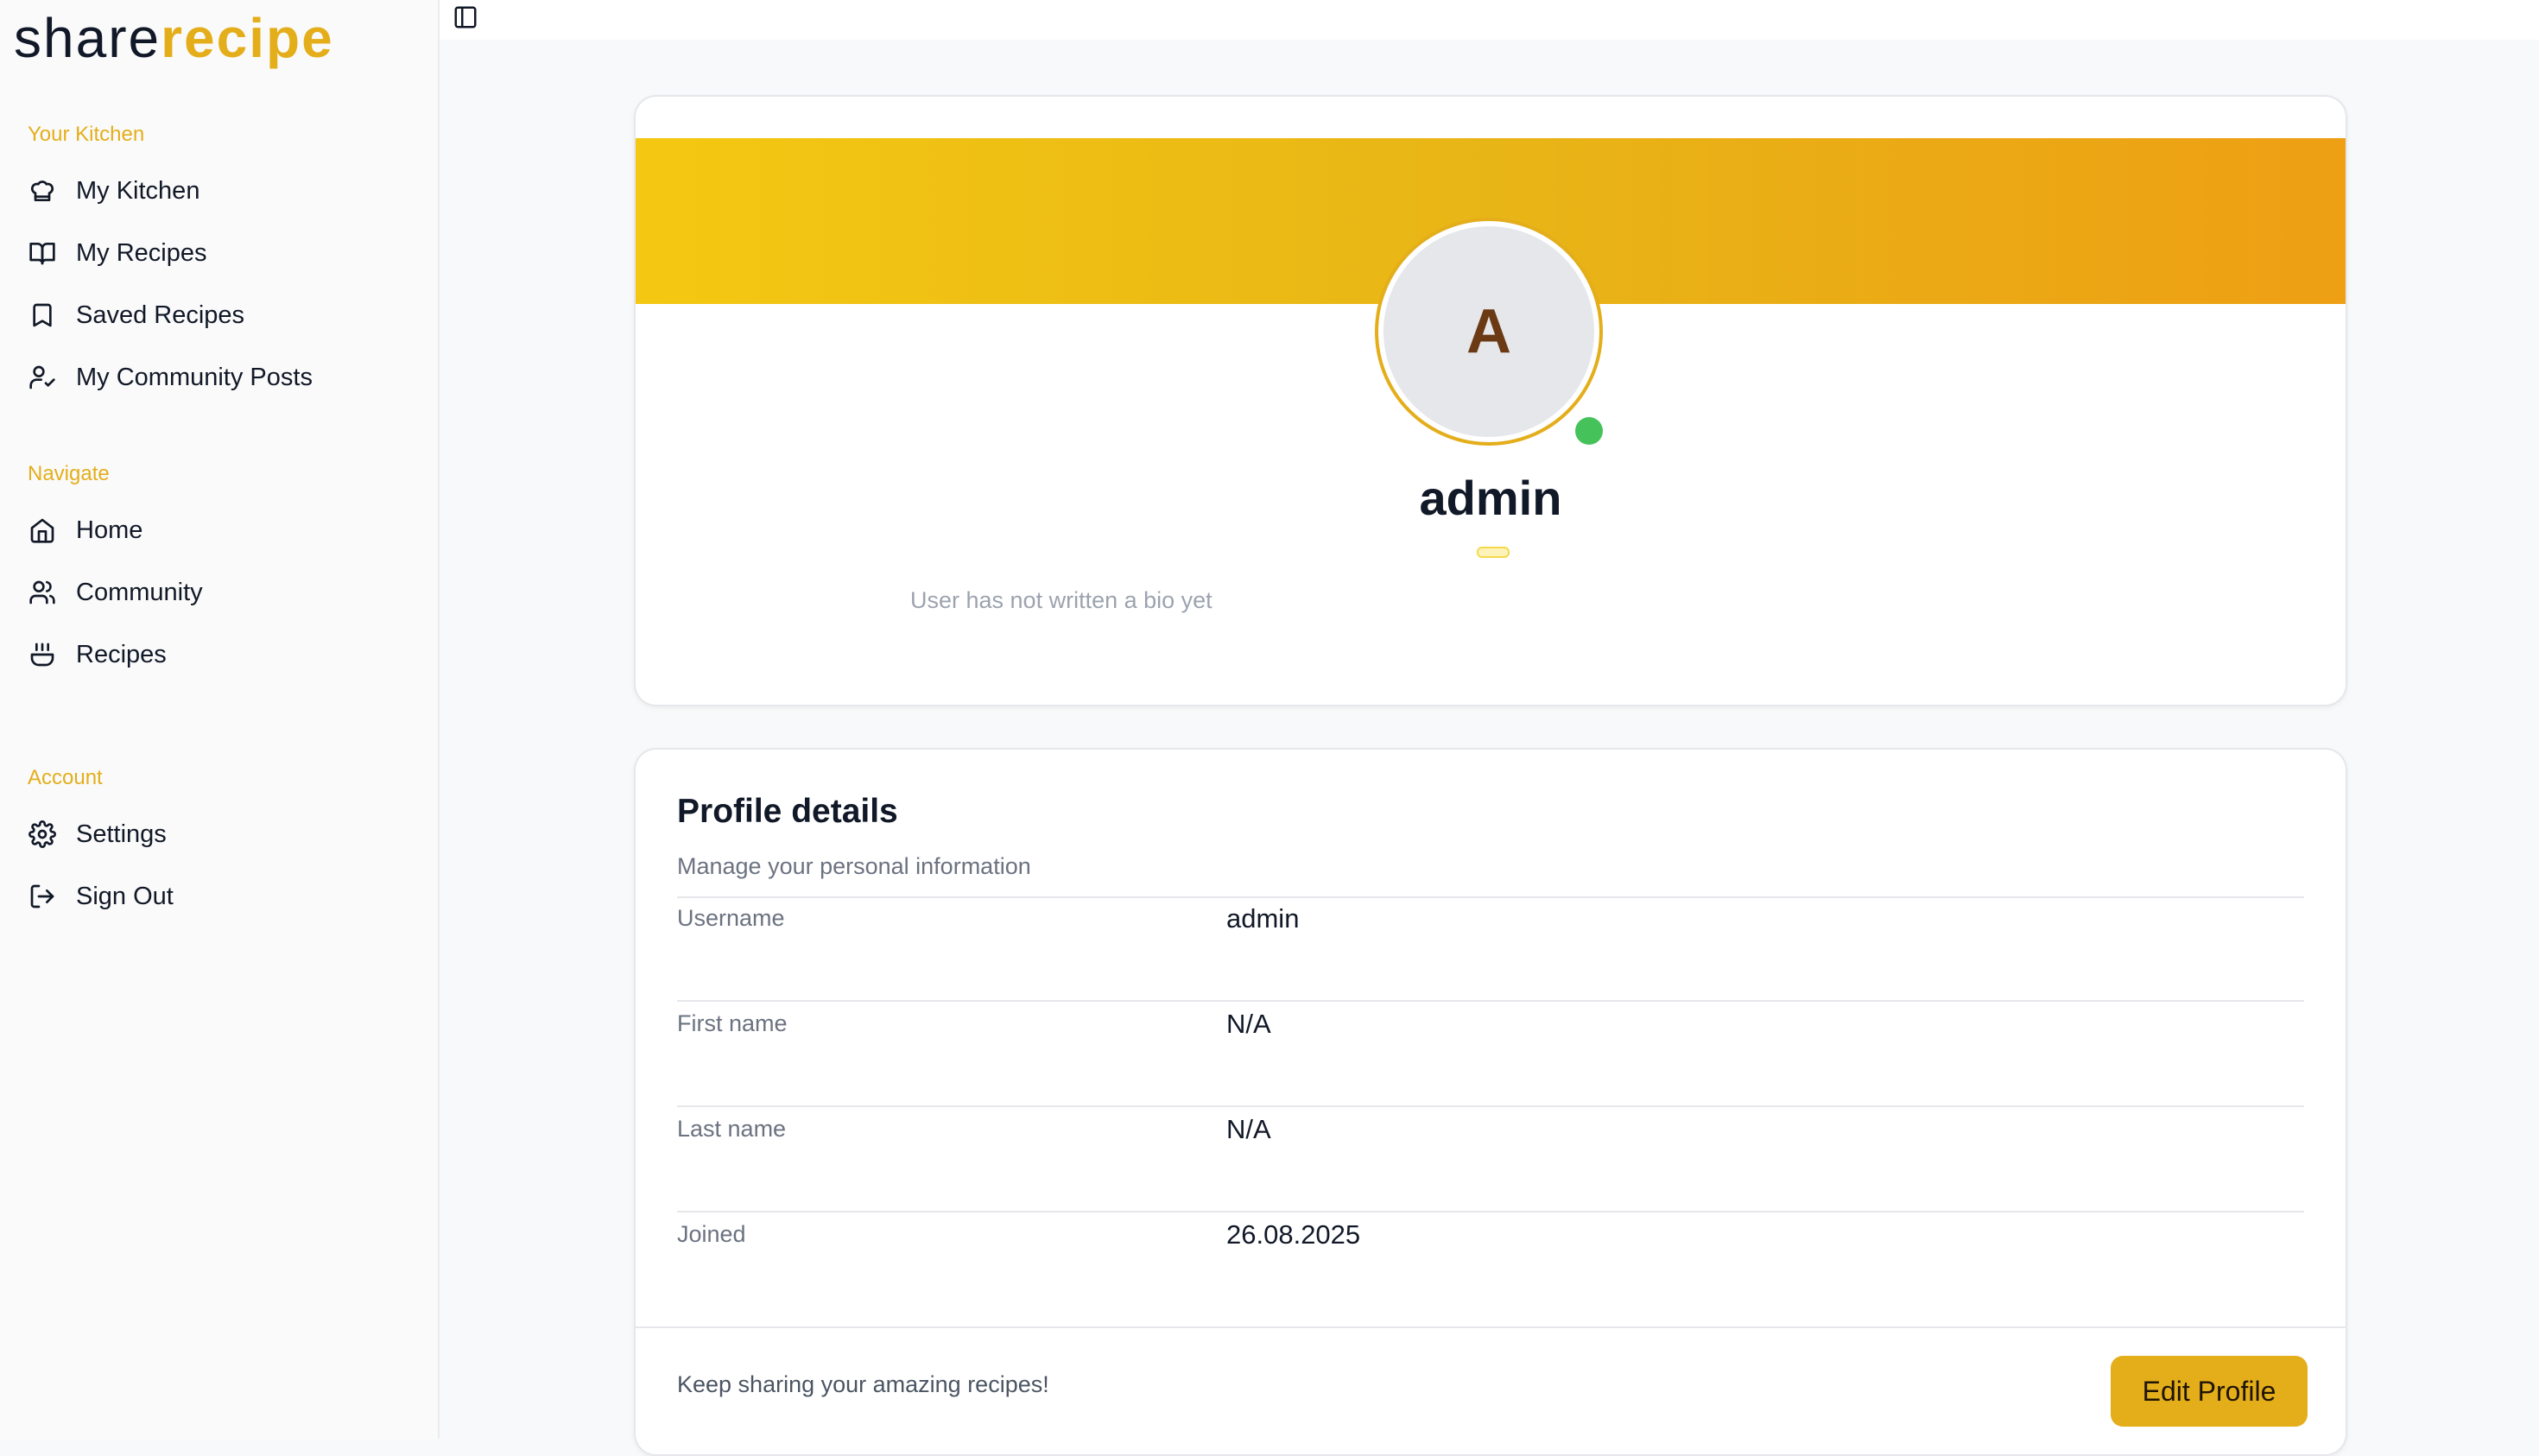 The height and width of the screenshot is (1456, 2539). Describe the element at coordinates (1061, 600) in the screenshot. I see `profile-bio: User has not written a bio yet` at that location.